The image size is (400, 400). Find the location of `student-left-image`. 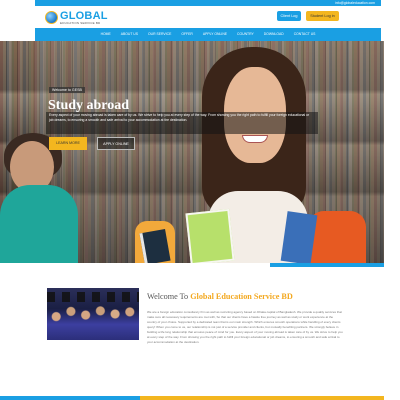

student-left-image is located at coordinates (45, 198).